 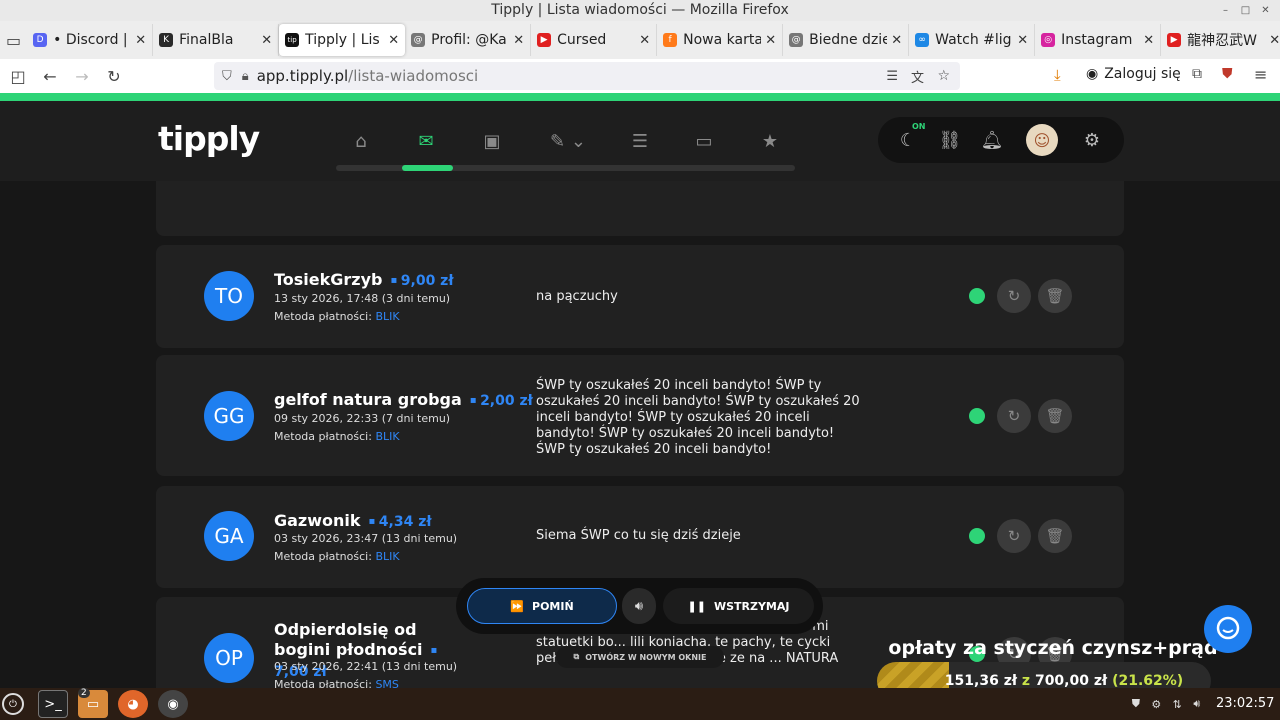 I want to click on bookmark-star-icon: ☆, so click(x=943, y=76).